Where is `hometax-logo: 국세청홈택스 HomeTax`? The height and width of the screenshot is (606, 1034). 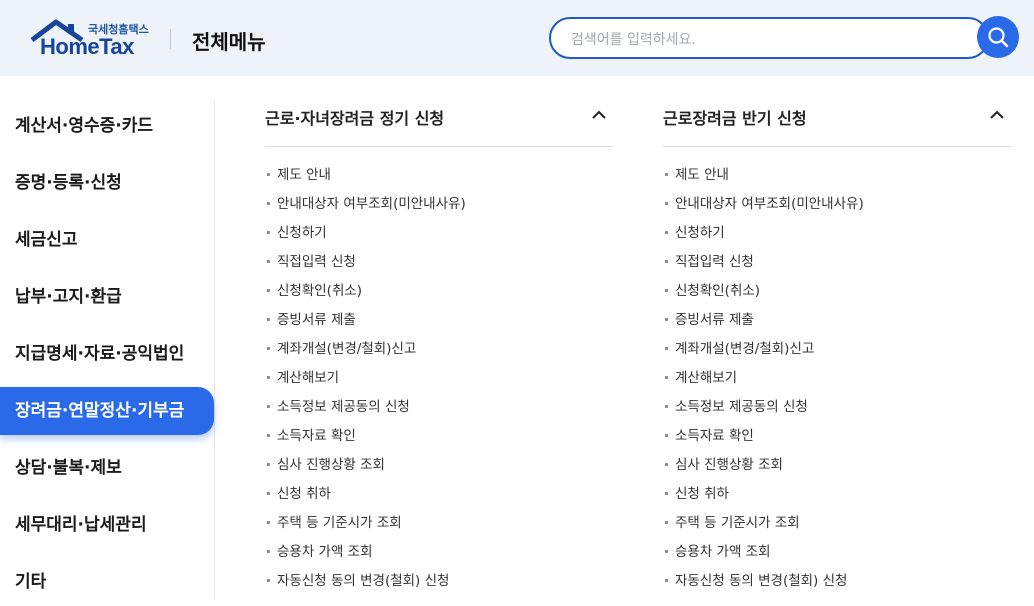
hometax-logo: 국세청홈택스 HomeTax is located at coordinates (90, 39).